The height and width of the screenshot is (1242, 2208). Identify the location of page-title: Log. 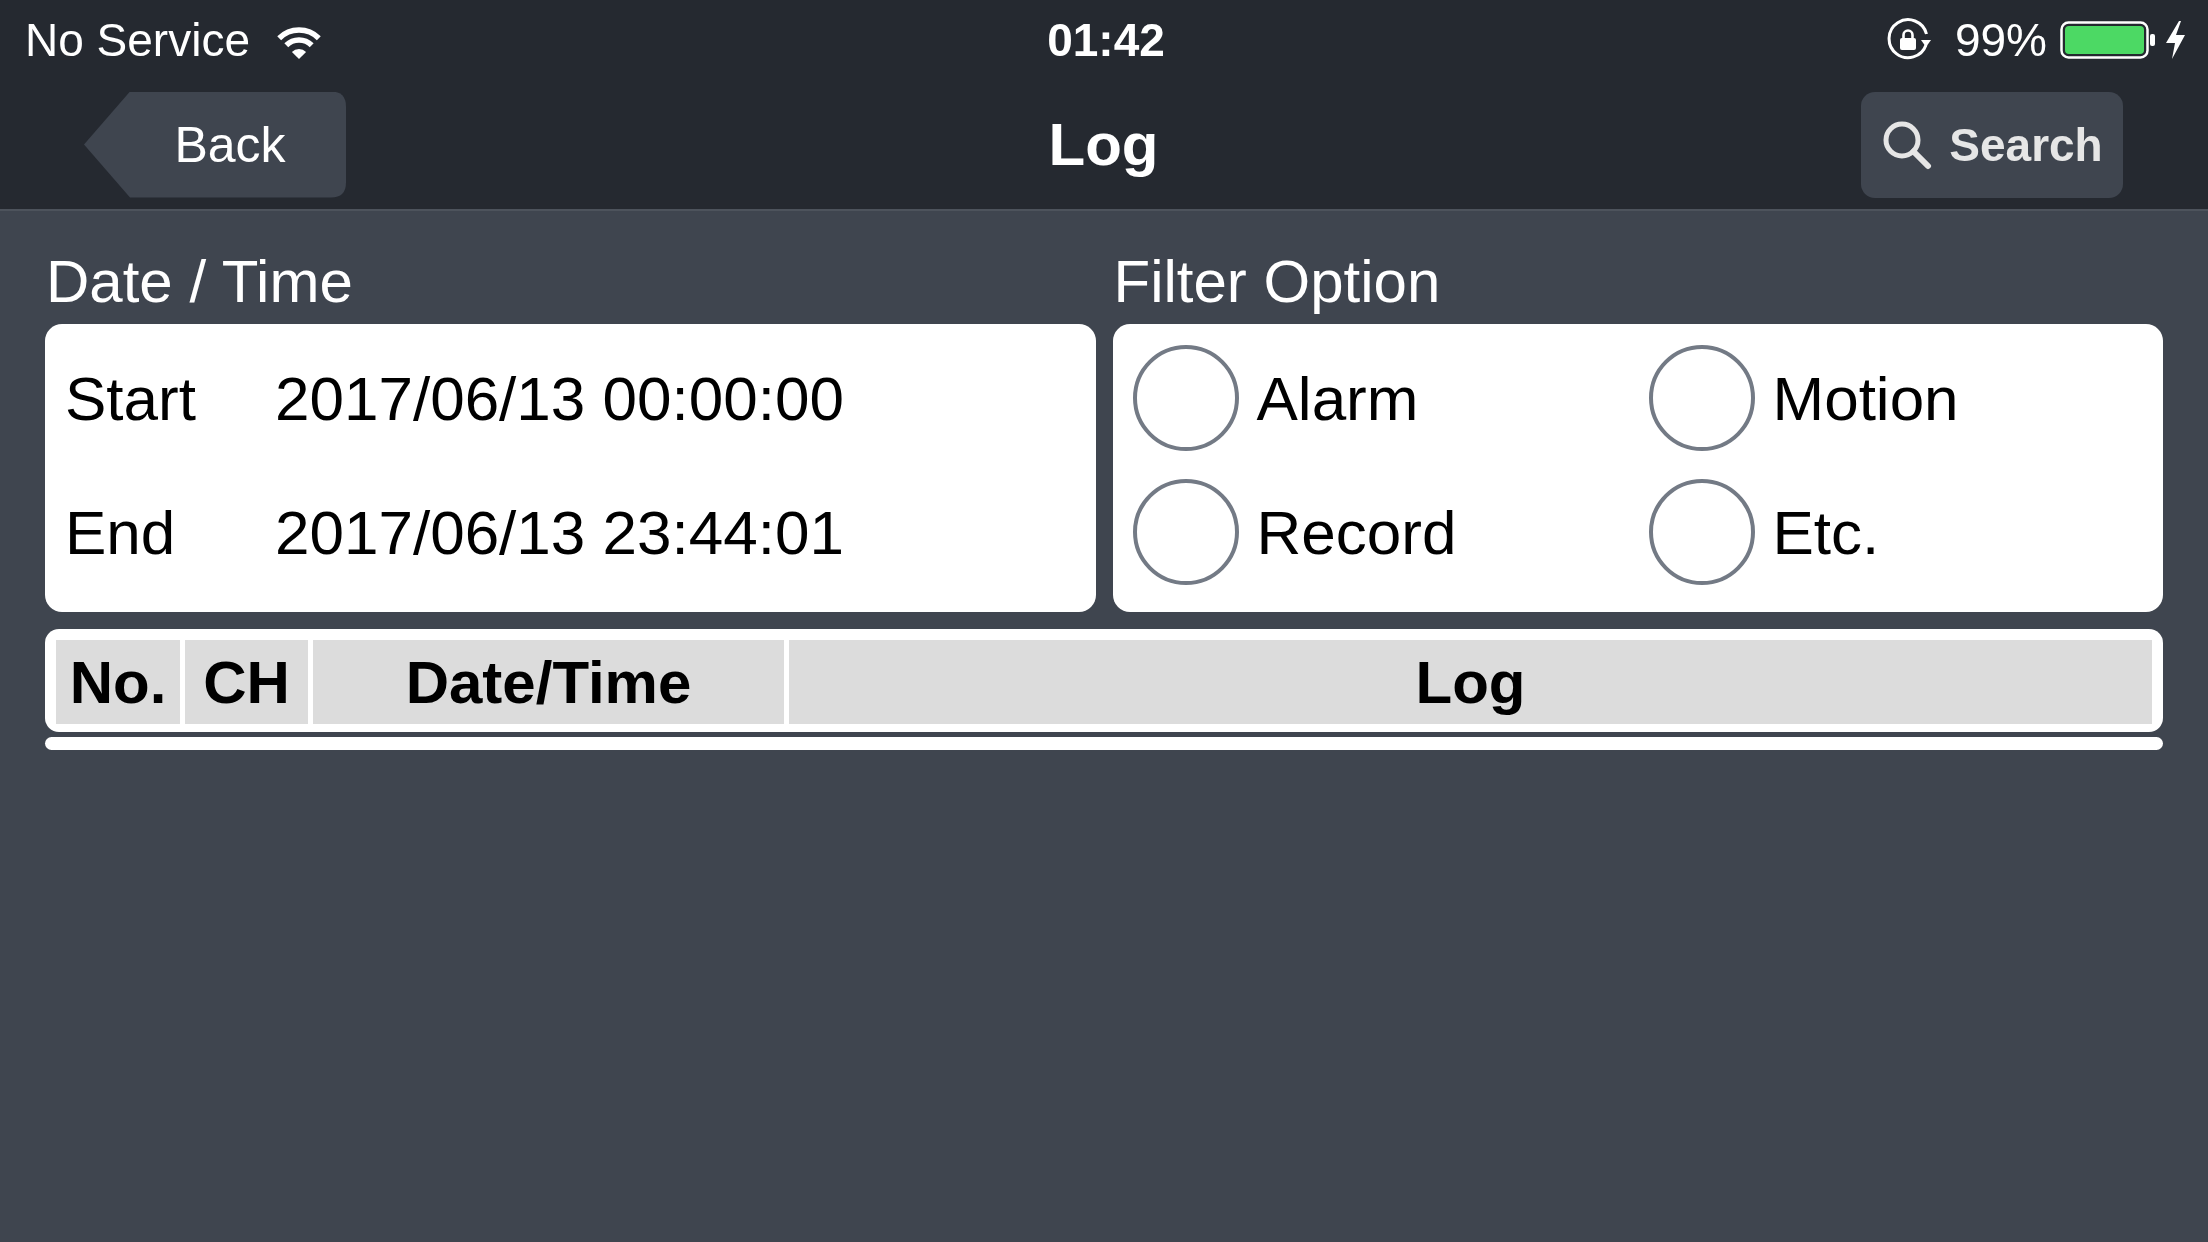
(1103, 144).